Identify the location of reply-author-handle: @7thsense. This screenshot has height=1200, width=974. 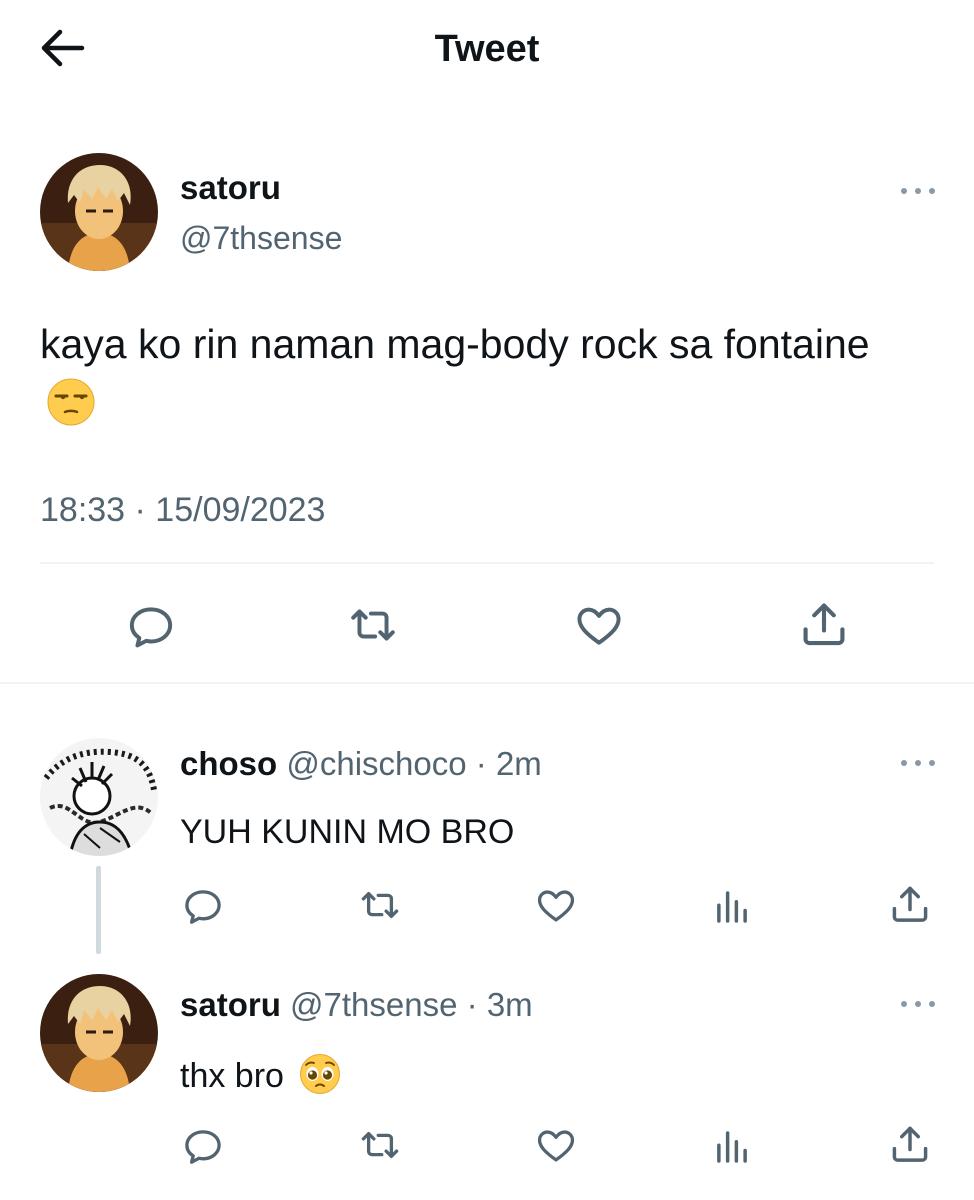
(373, 1004).